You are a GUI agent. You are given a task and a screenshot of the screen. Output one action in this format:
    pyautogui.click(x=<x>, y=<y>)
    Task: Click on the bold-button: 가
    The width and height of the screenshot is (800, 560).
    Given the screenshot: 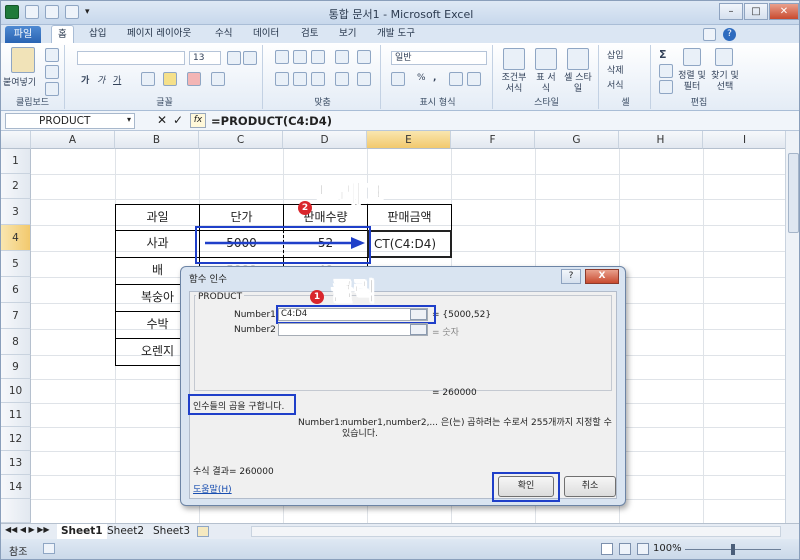 What is the action you would take?
    pyautogui.click(x=85, y=79)
    